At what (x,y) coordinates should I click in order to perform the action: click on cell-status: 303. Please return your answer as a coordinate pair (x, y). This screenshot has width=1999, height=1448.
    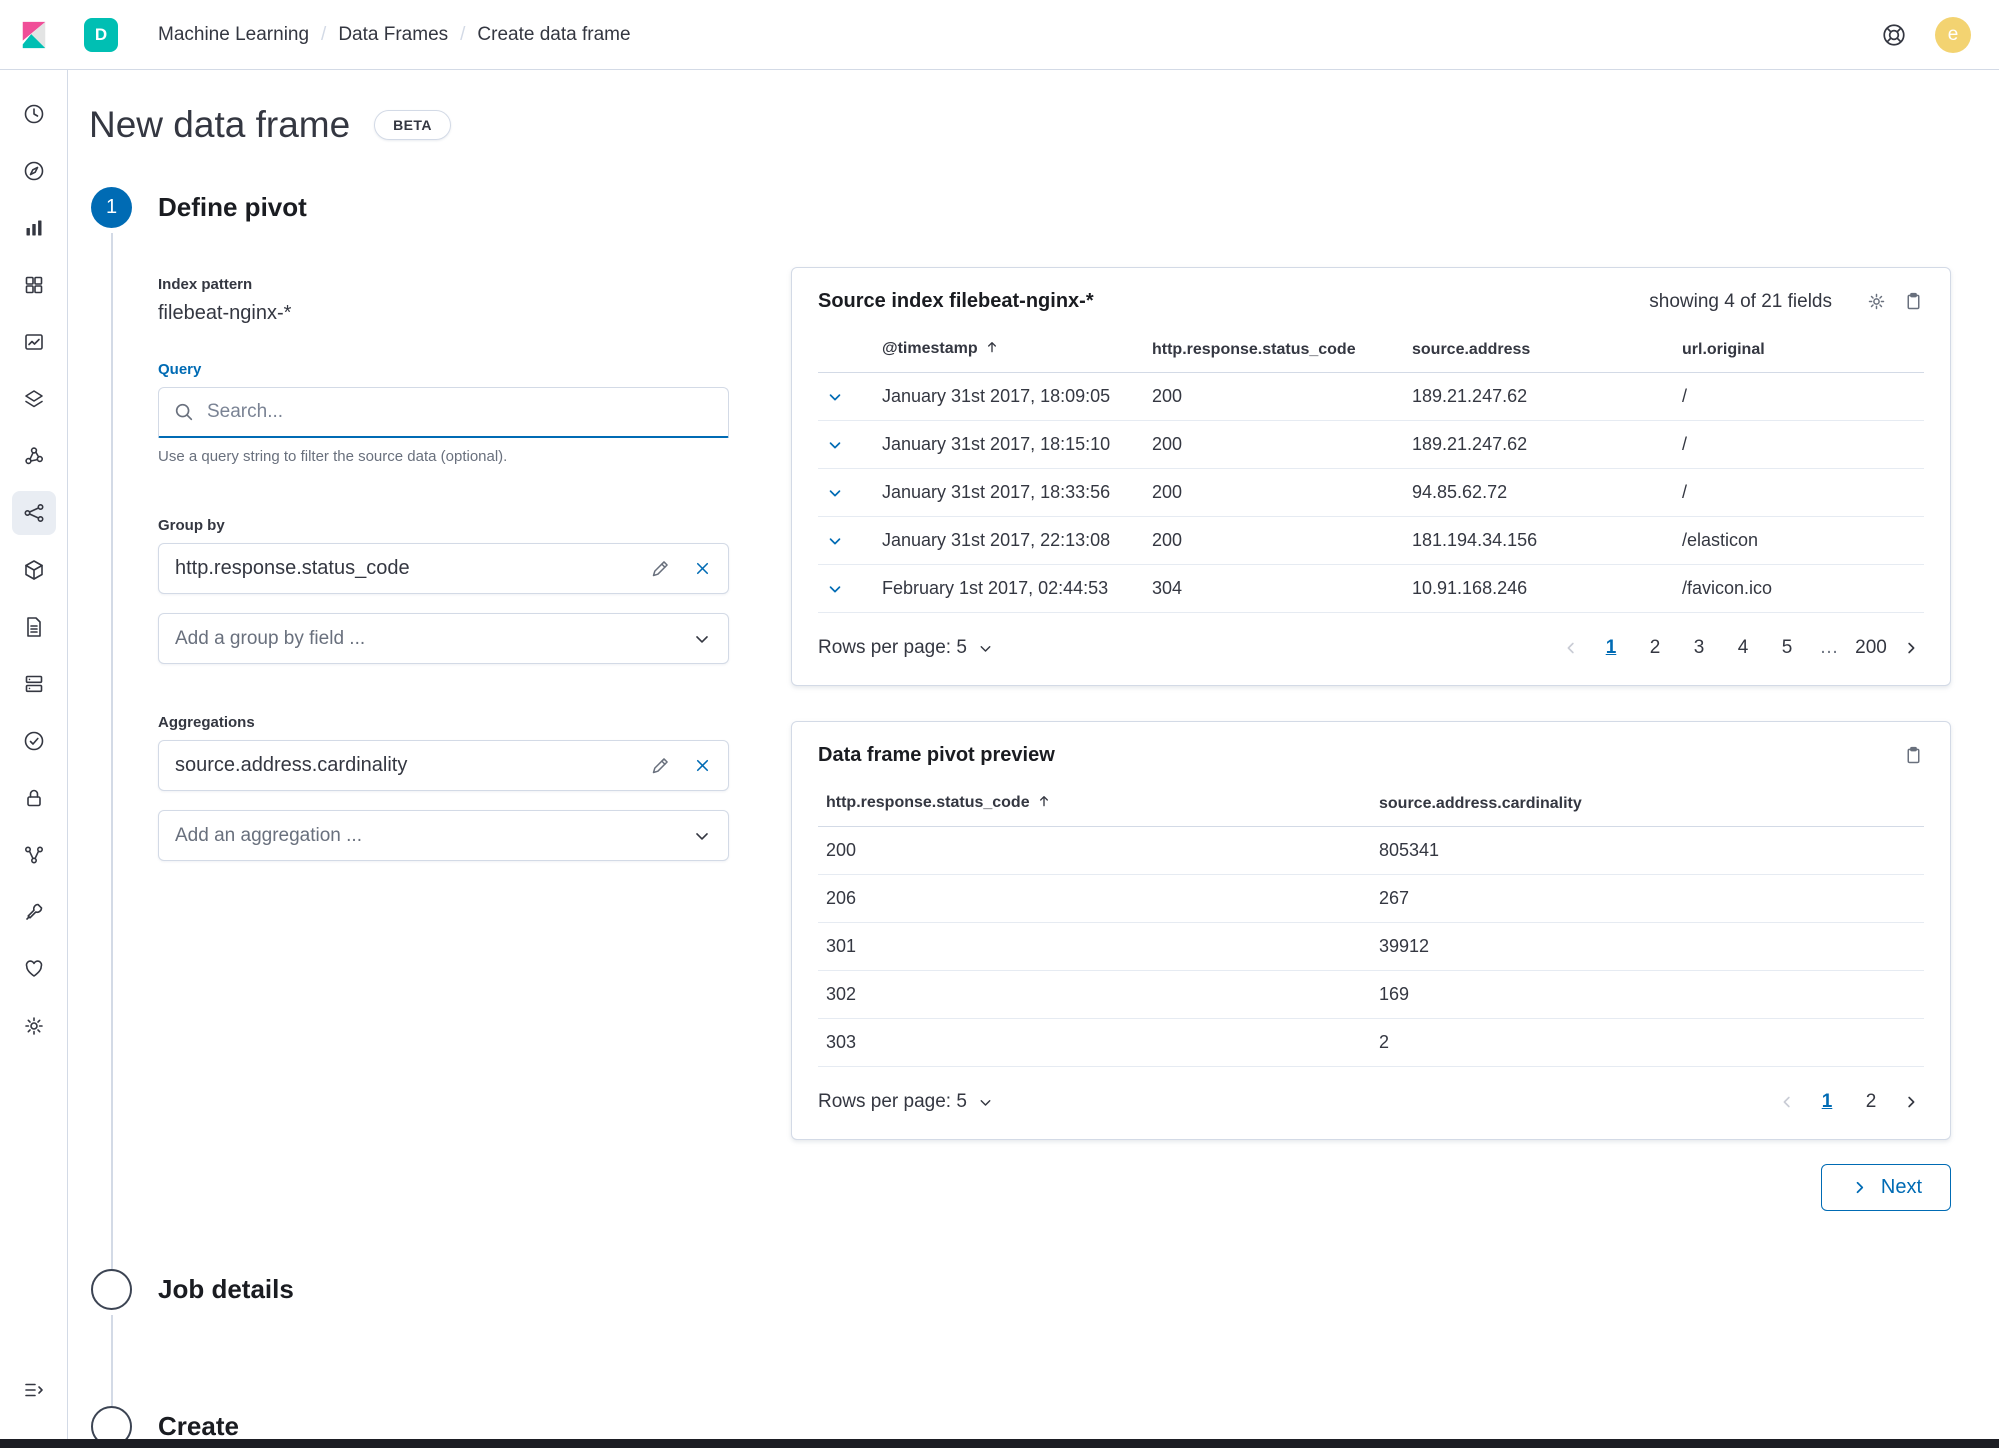
    Looking at the image, I should click on (1094, 1042).